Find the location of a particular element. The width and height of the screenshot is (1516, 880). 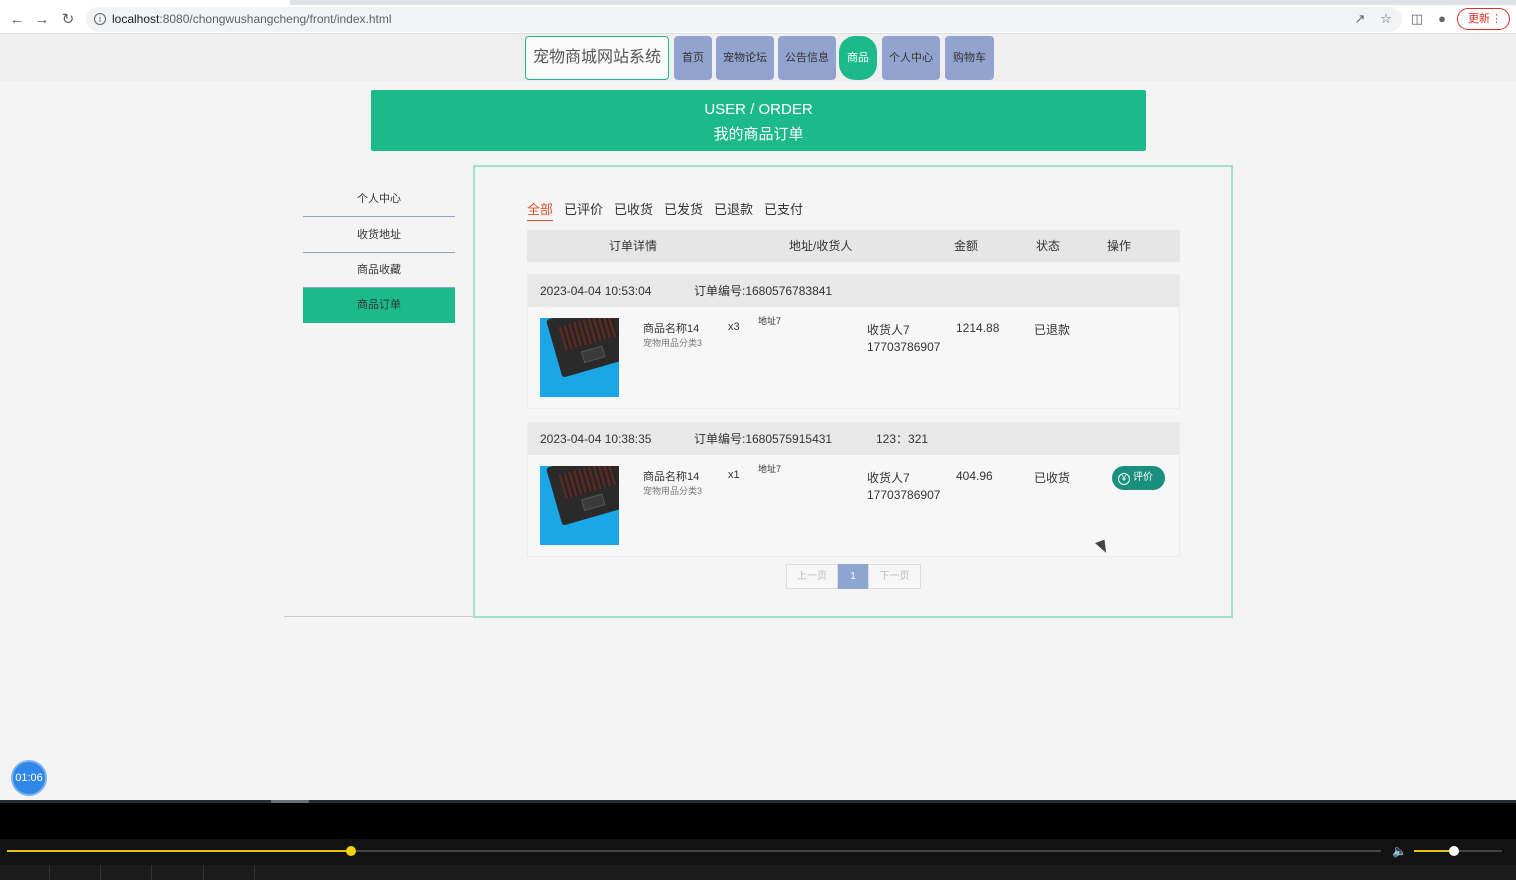

user-sidebar: 个人中心 收货地址 商品收藏 商品订单 is located at coordinates (379, 391).